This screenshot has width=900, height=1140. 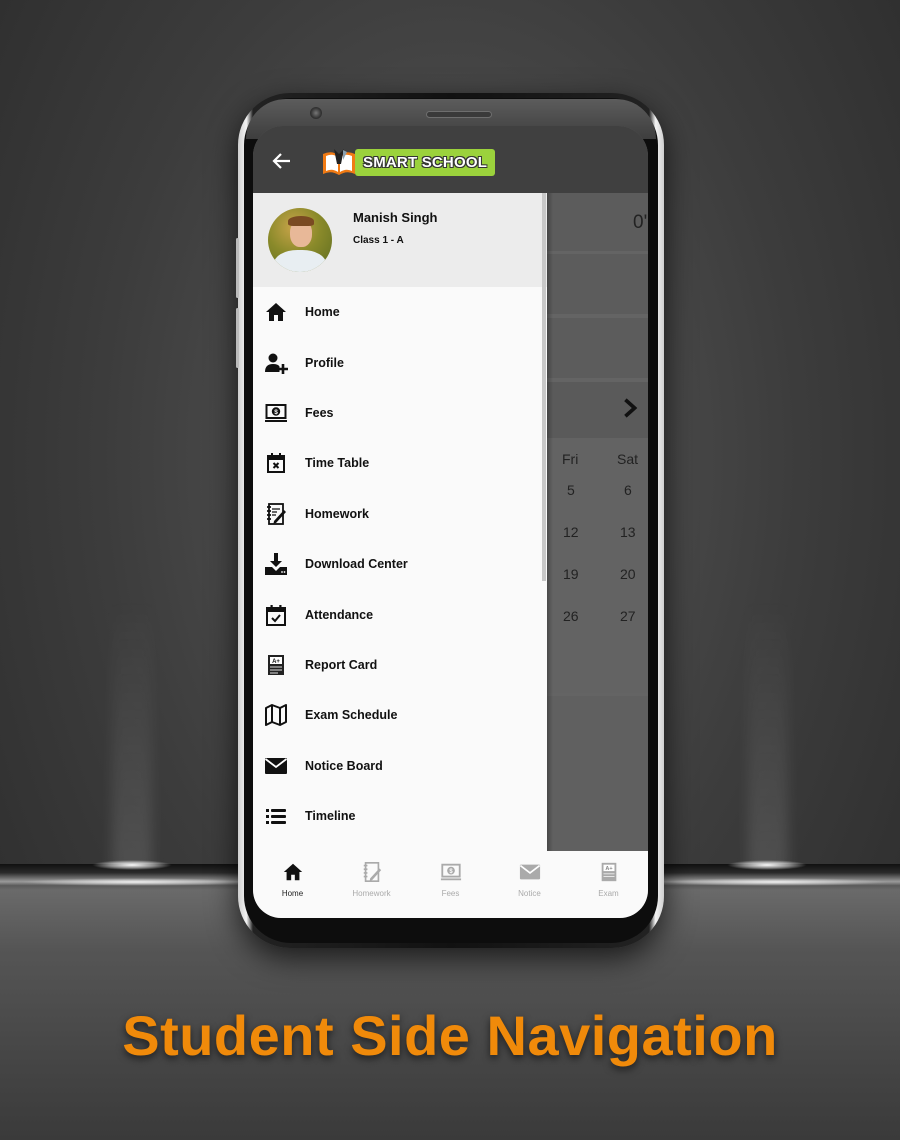 I want to click on calendar-day: 12, so click(x=571, y=532).